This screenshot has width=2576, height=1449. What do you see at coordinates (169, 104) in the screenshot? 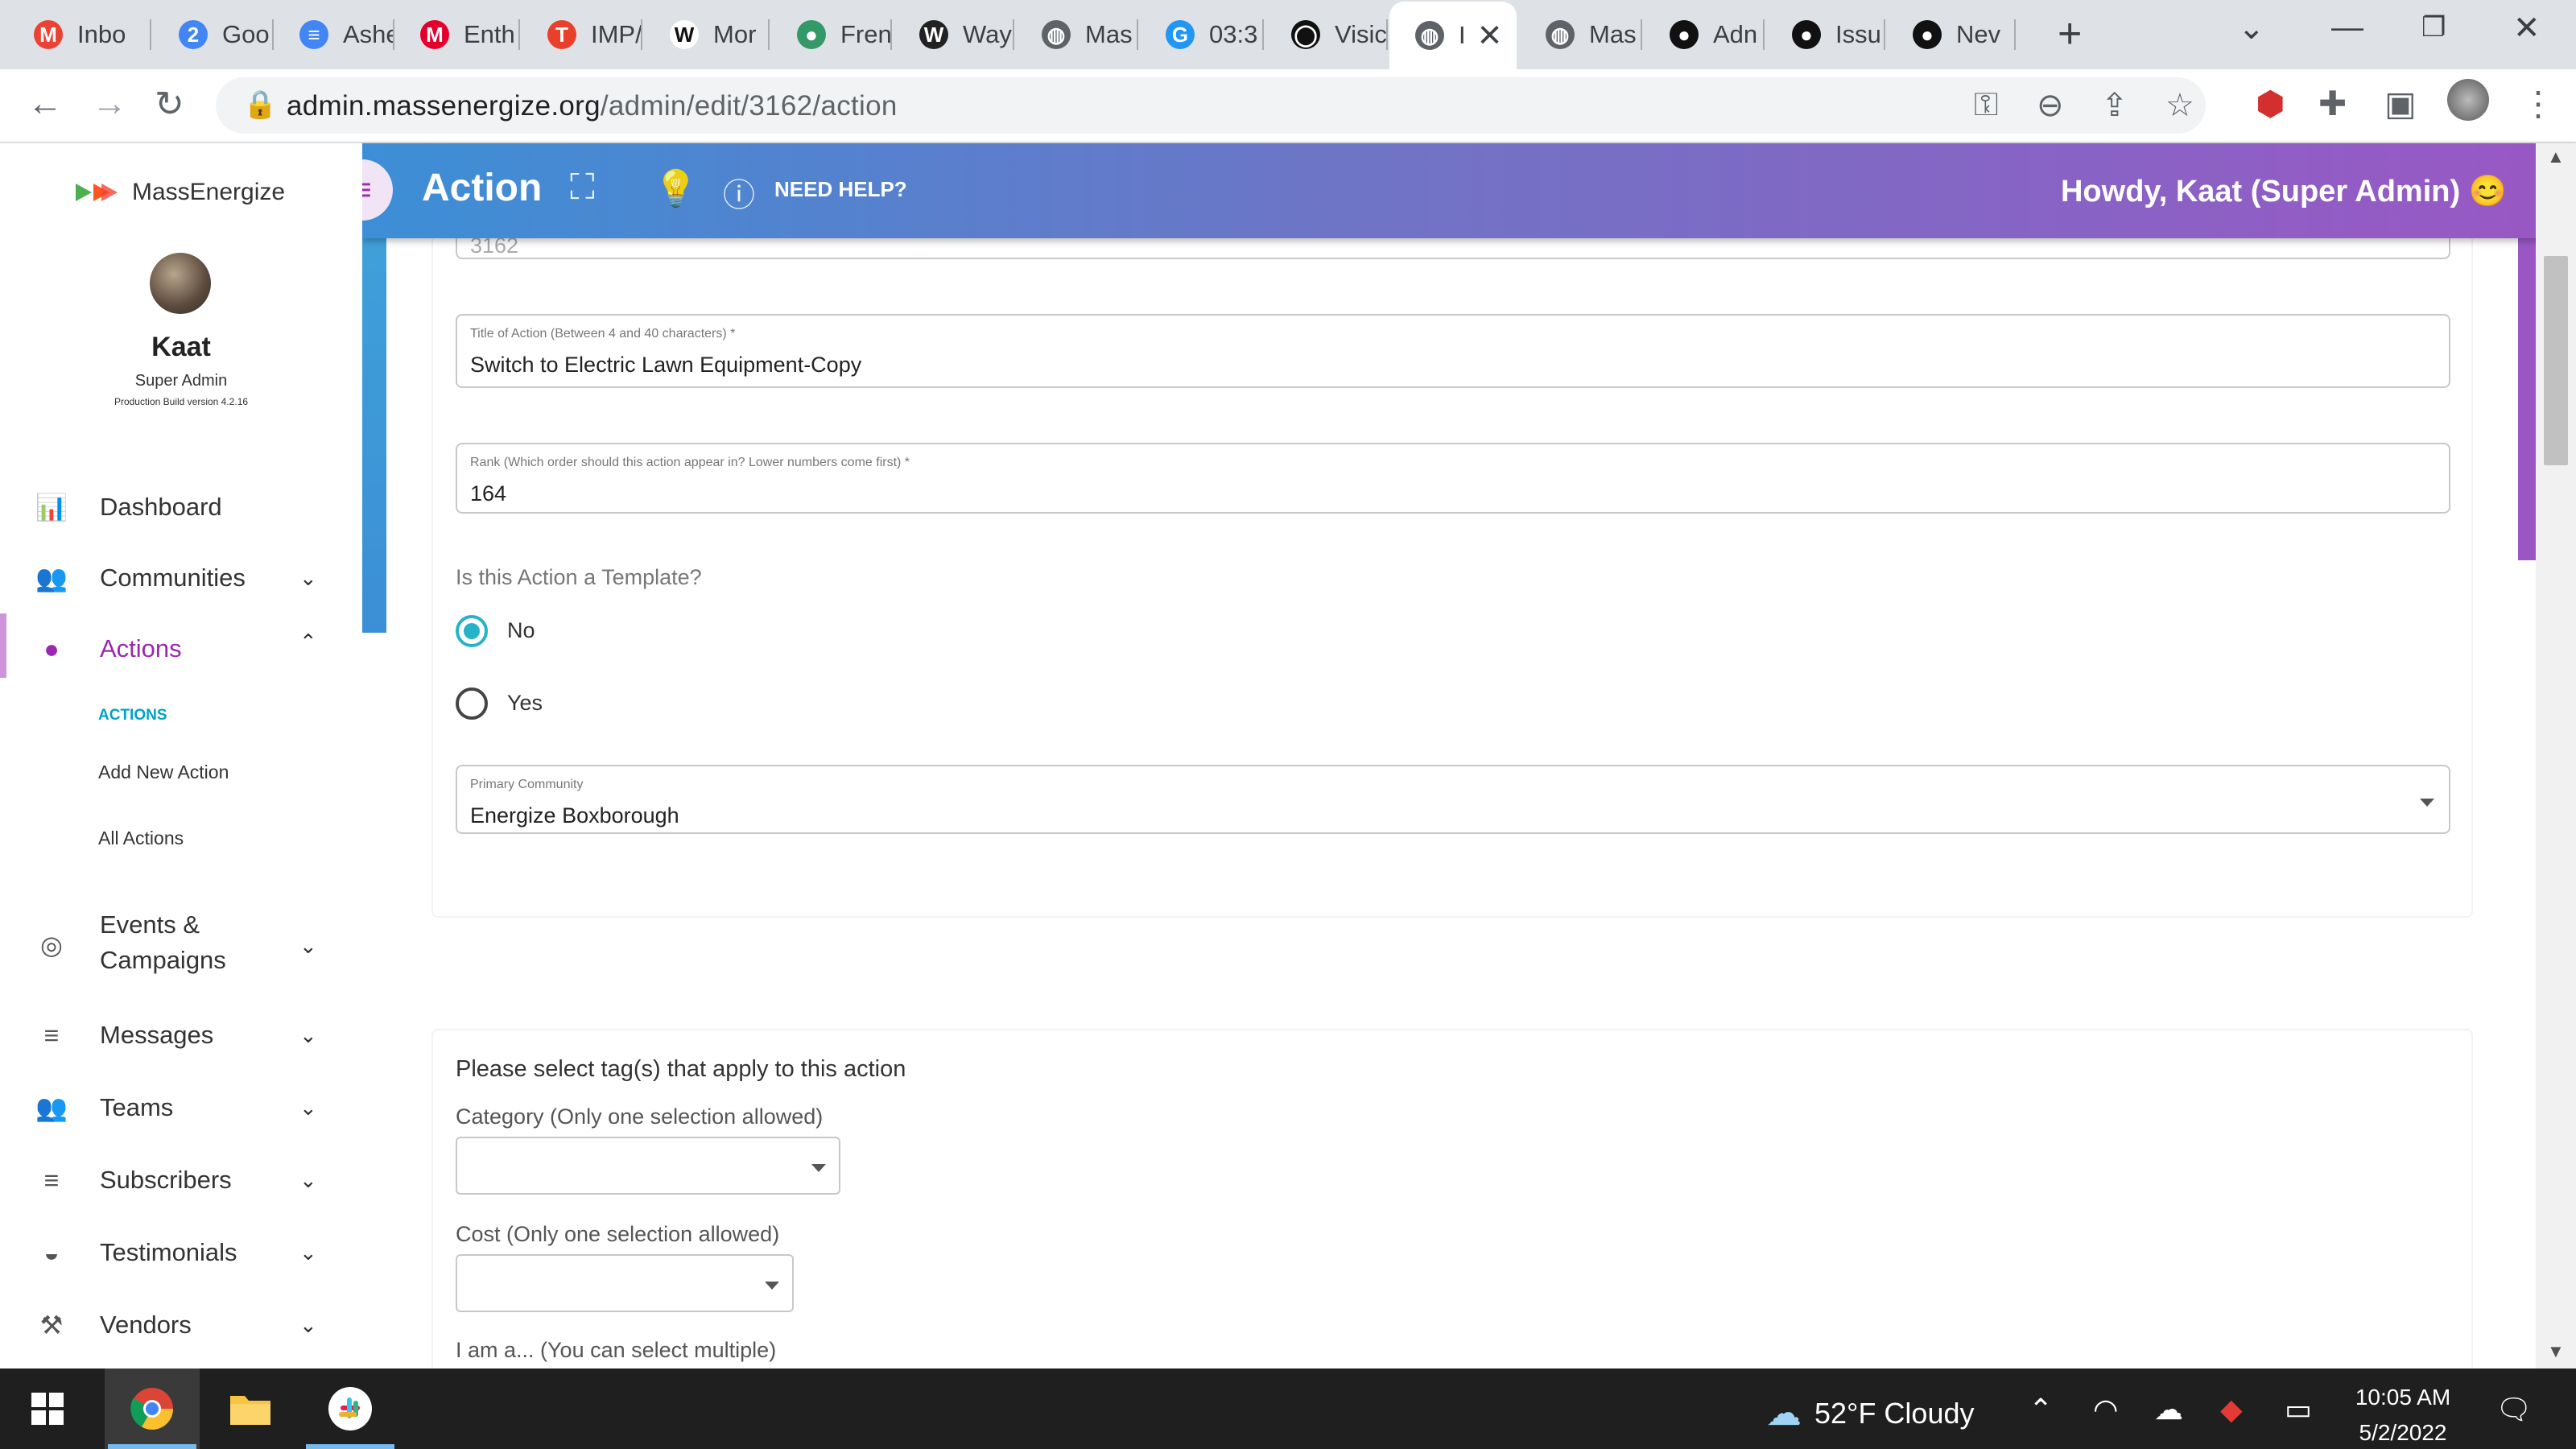
I see `reload-icon: ↻` at bounding box center [169, 104].